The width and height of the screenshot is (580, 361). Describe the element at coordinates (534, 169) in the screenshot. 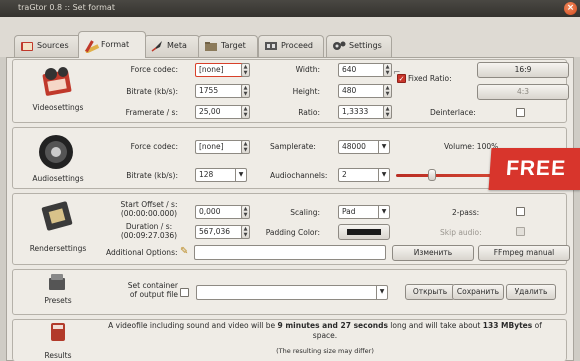

I see `free-banner: FREE` at that location.